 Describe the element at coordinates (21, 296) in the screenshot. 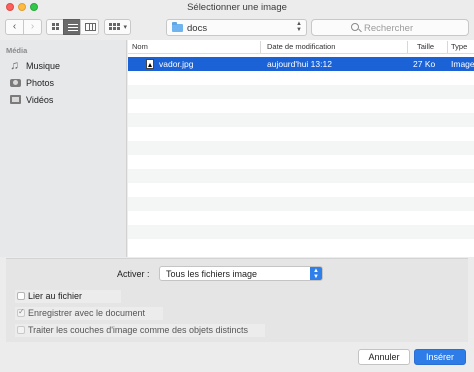

I see `link-file-checkbox` at that location.